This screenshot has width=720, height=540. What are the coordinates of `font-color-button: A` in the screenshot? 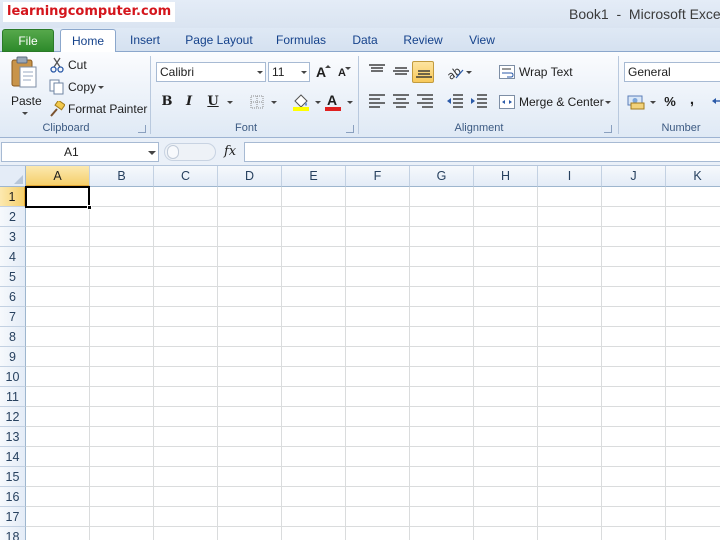 It's located at (339, 102).